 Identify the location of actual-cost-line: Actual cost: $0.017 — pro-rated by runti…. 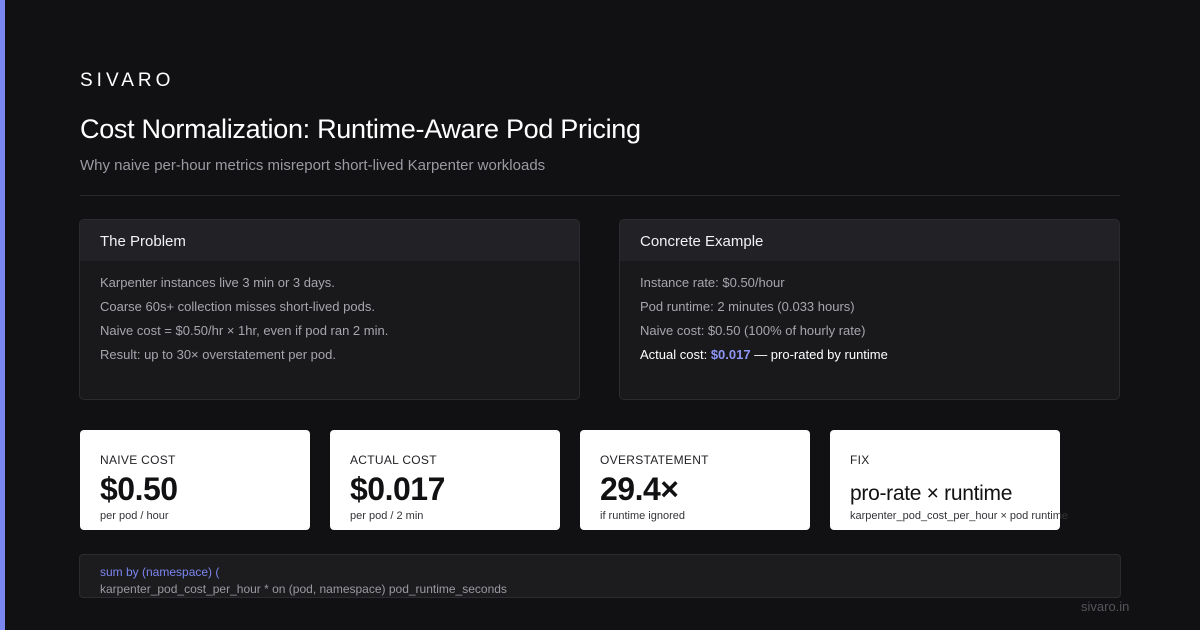
(869, 355).